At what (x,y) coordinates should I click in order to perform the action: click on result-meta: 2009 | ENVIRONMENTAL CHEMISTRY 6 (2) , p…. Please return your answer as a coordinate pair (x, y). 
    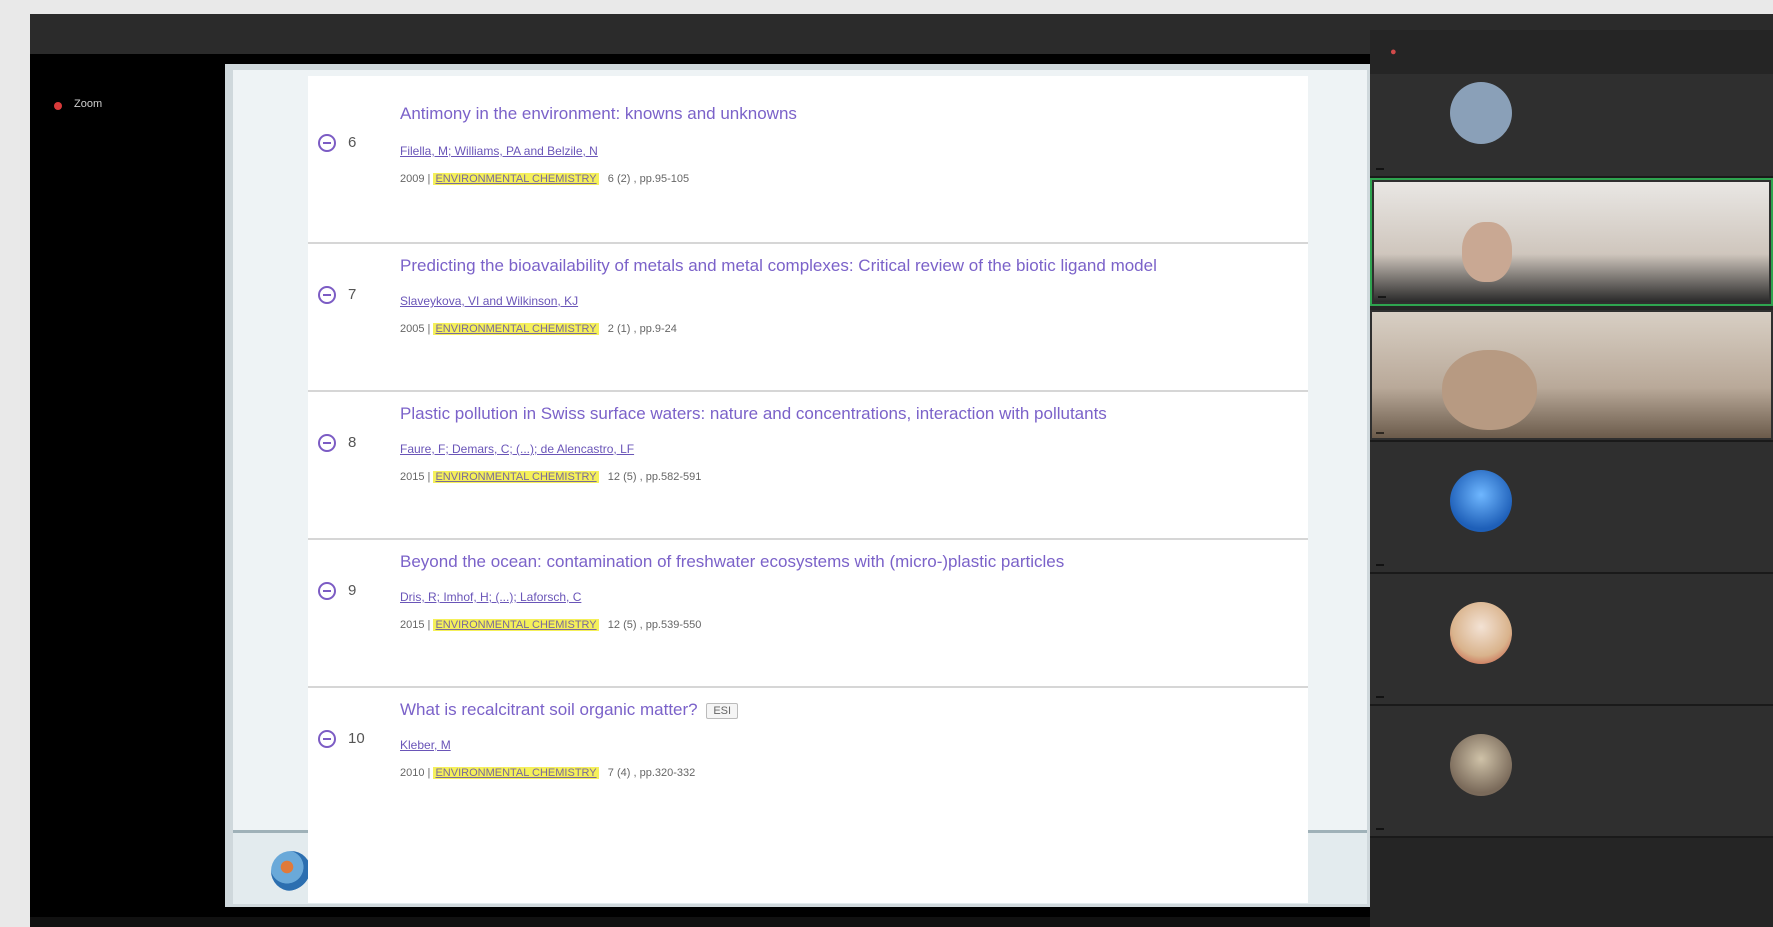
    Looking at the image, I should click on (545, 179).